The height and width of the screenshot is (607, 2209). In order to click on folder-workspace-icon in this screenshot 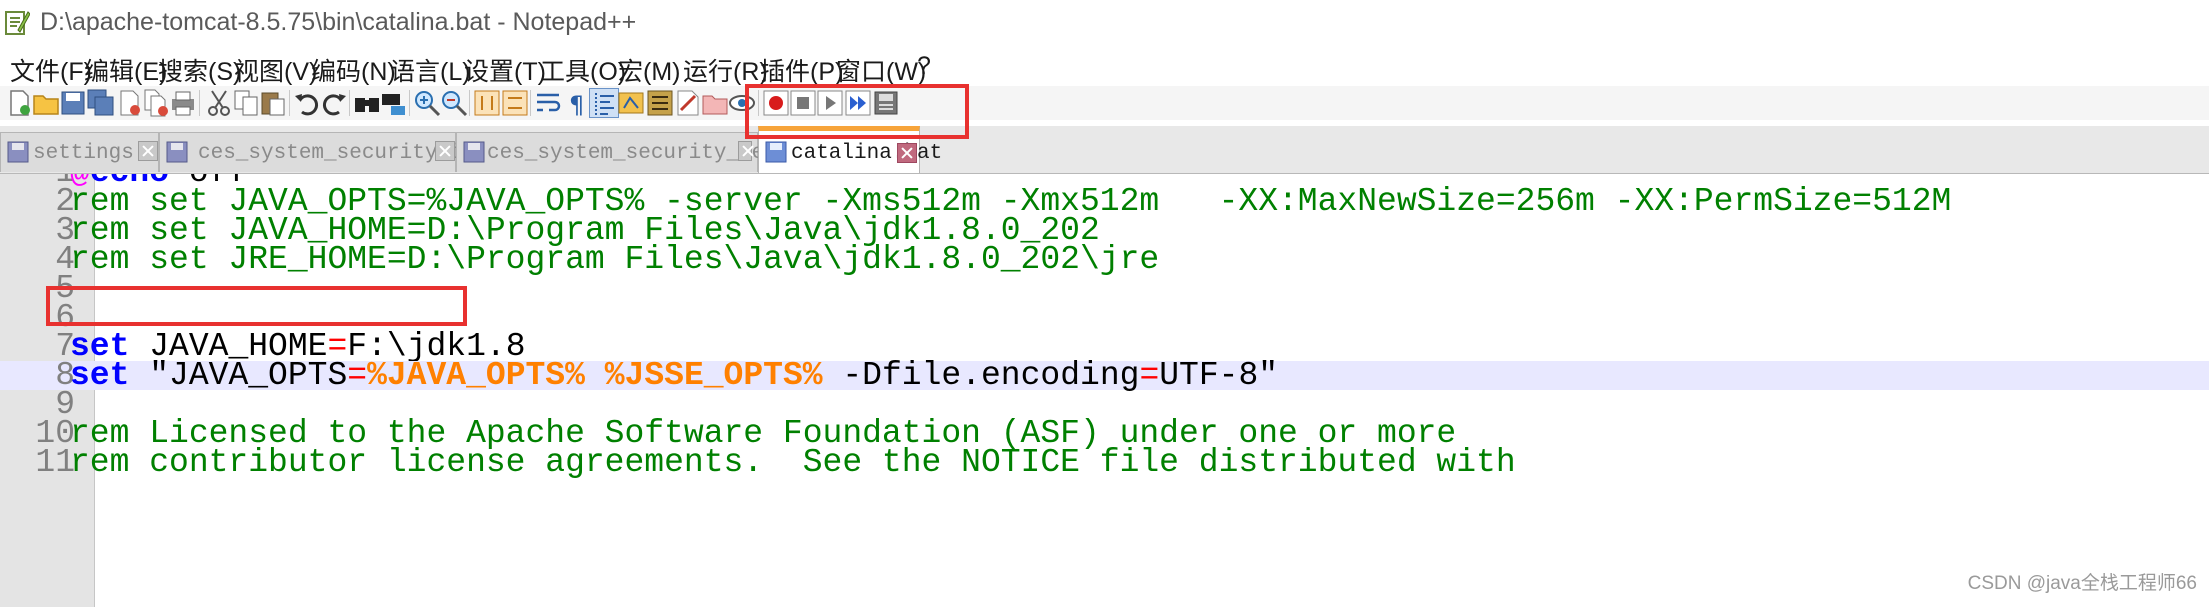, I will do `click(688, 103)`.